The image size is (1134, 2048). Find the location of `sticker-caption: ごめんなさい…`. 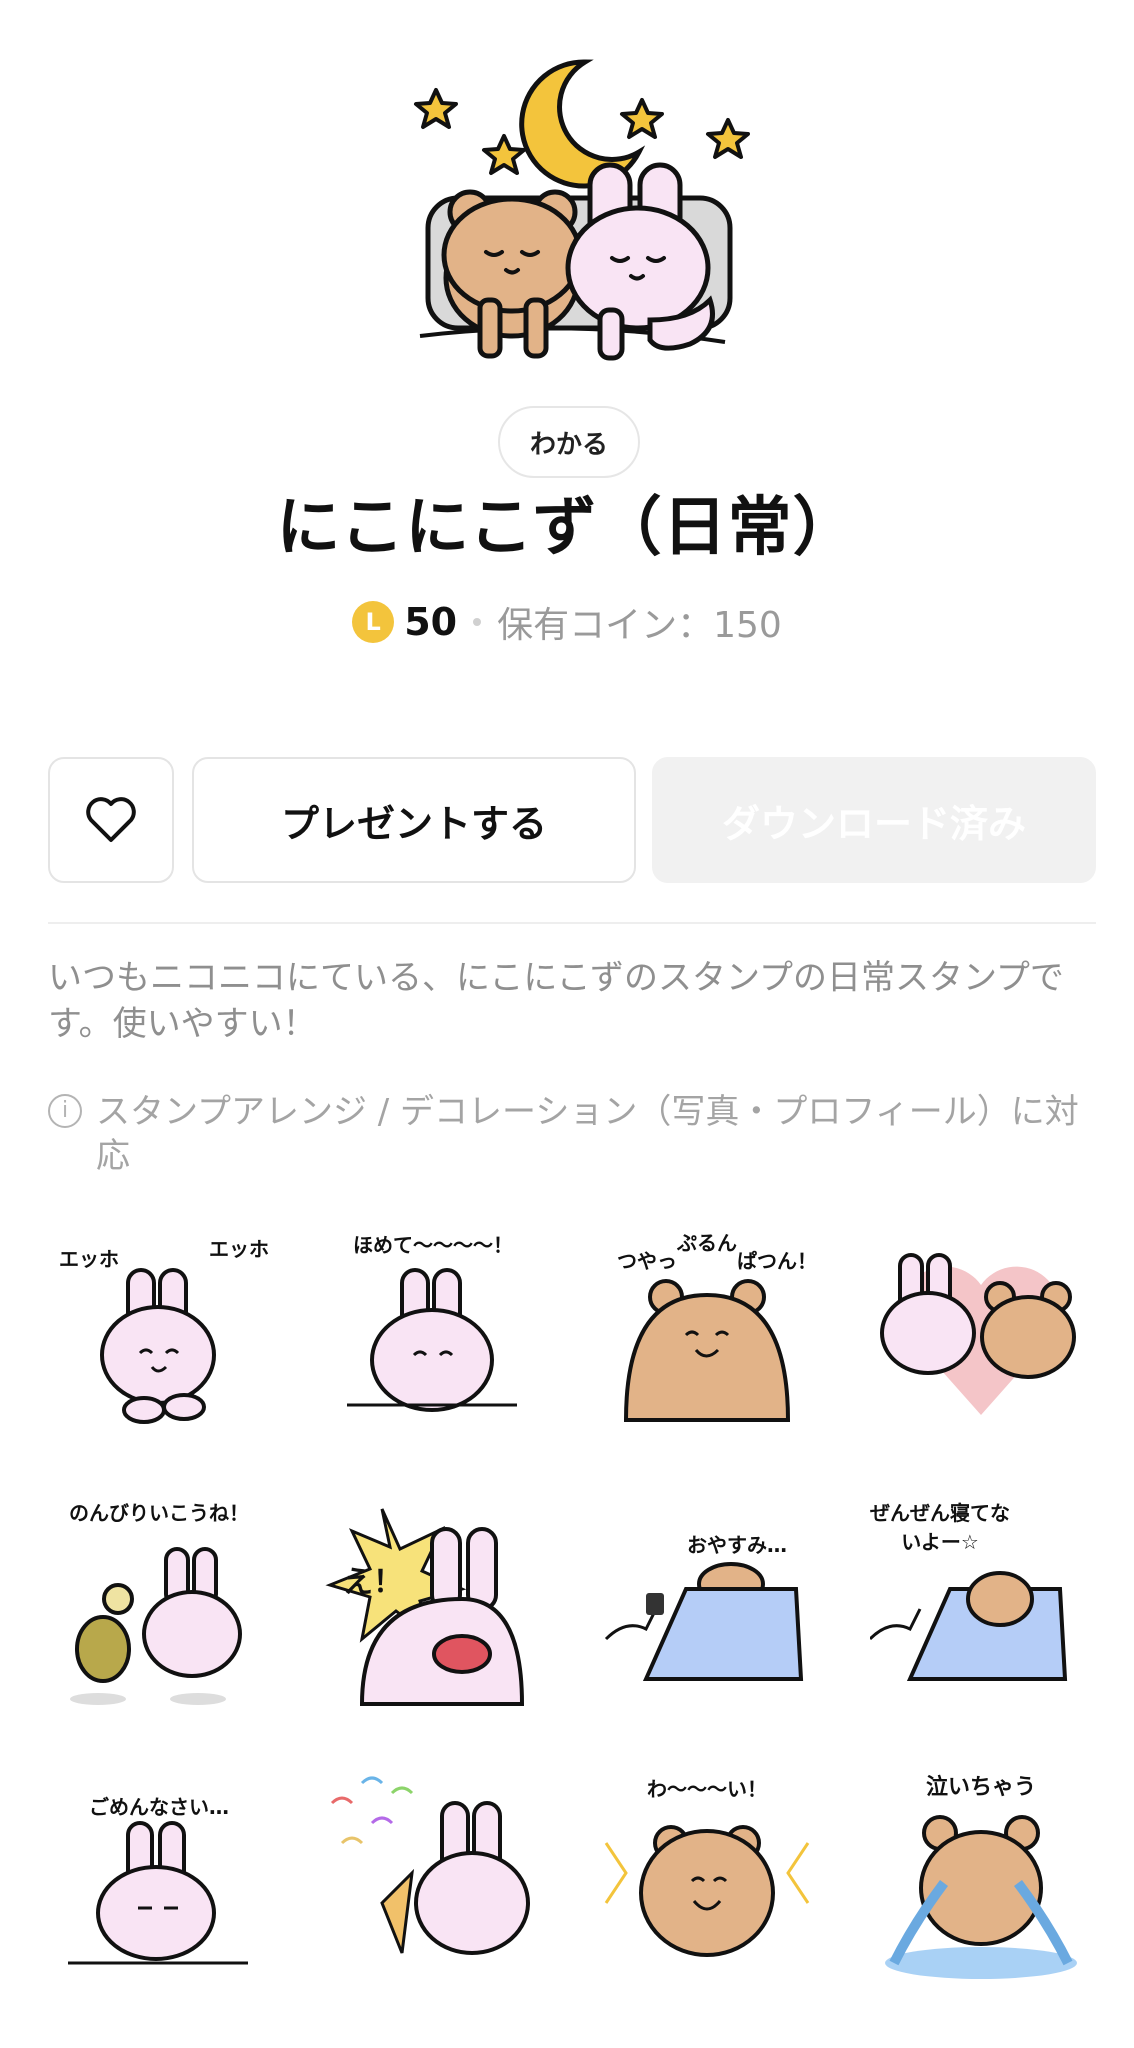

sticker-caption: ごめんなさい… is located at coordinates (159, 1807).